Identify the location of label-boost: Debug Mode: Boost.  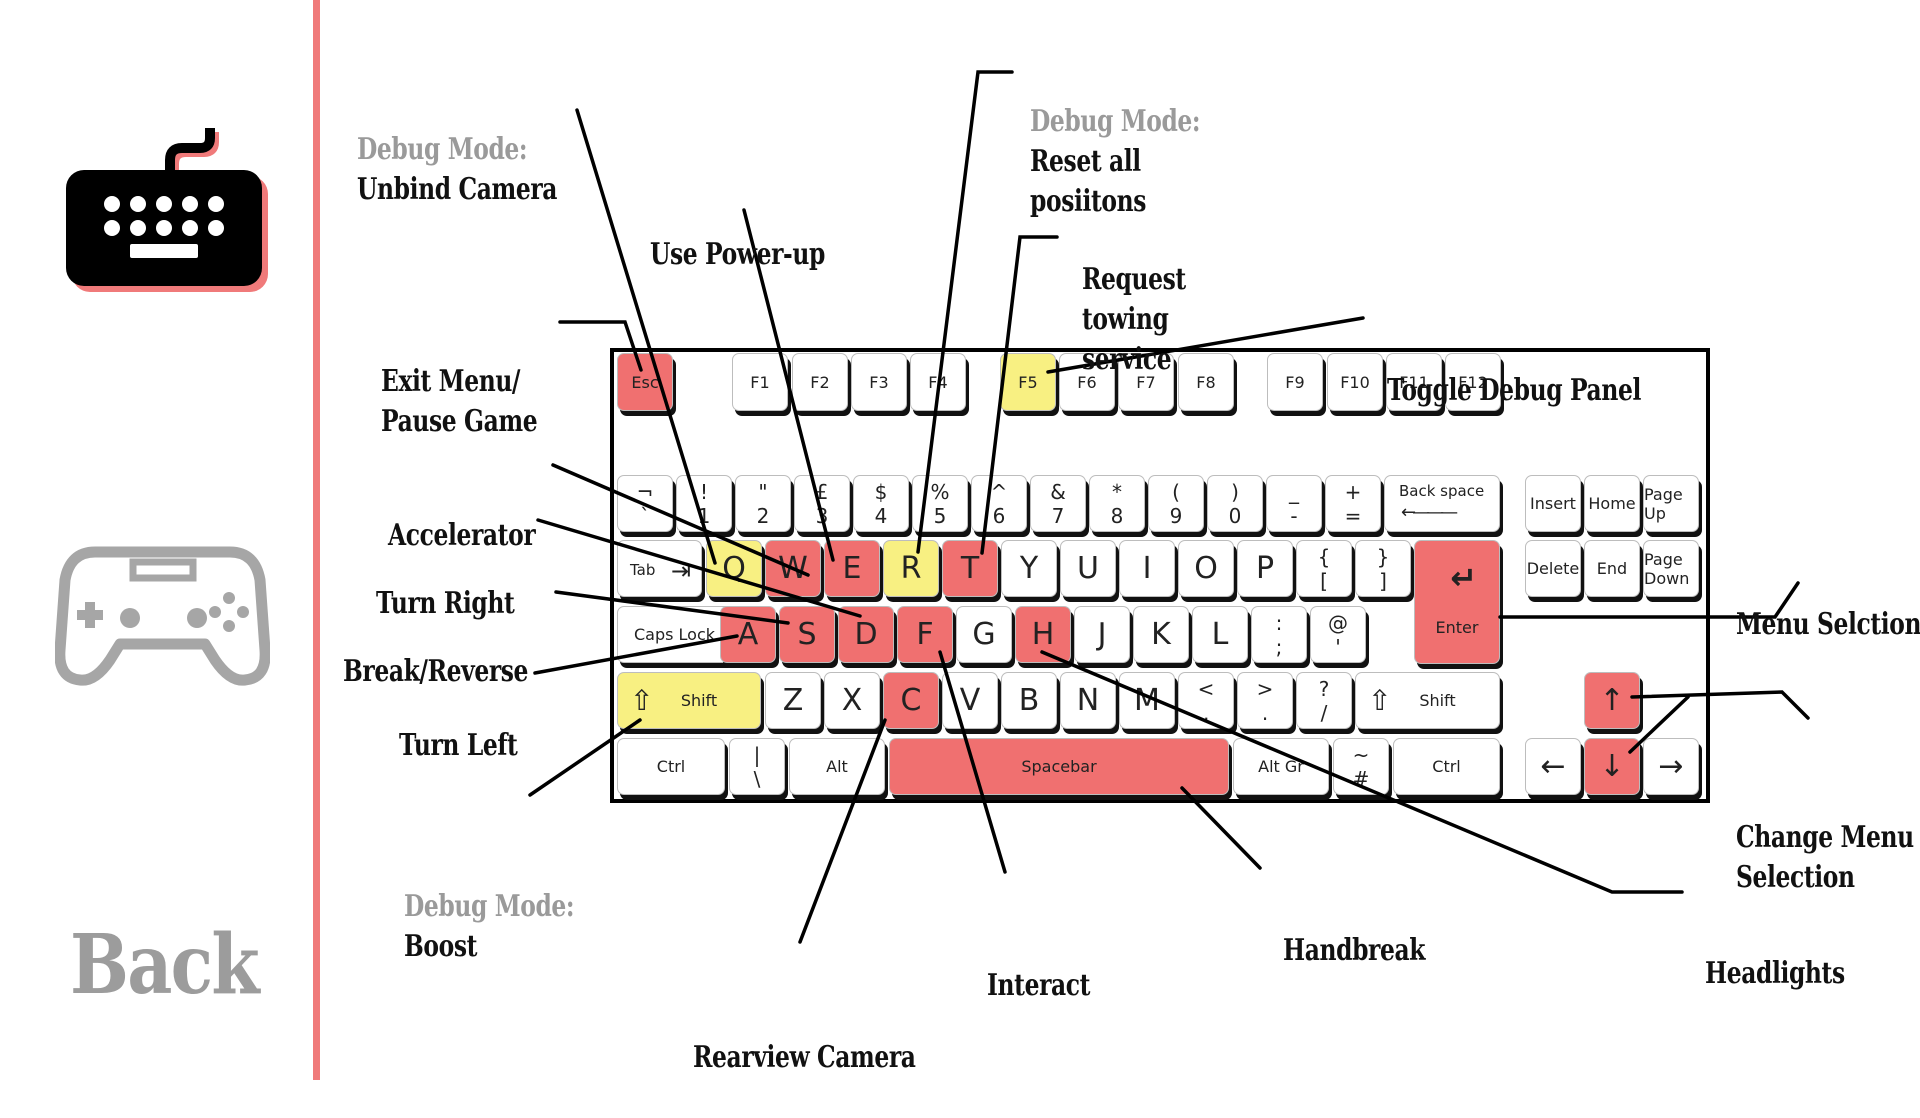
(489, 926).